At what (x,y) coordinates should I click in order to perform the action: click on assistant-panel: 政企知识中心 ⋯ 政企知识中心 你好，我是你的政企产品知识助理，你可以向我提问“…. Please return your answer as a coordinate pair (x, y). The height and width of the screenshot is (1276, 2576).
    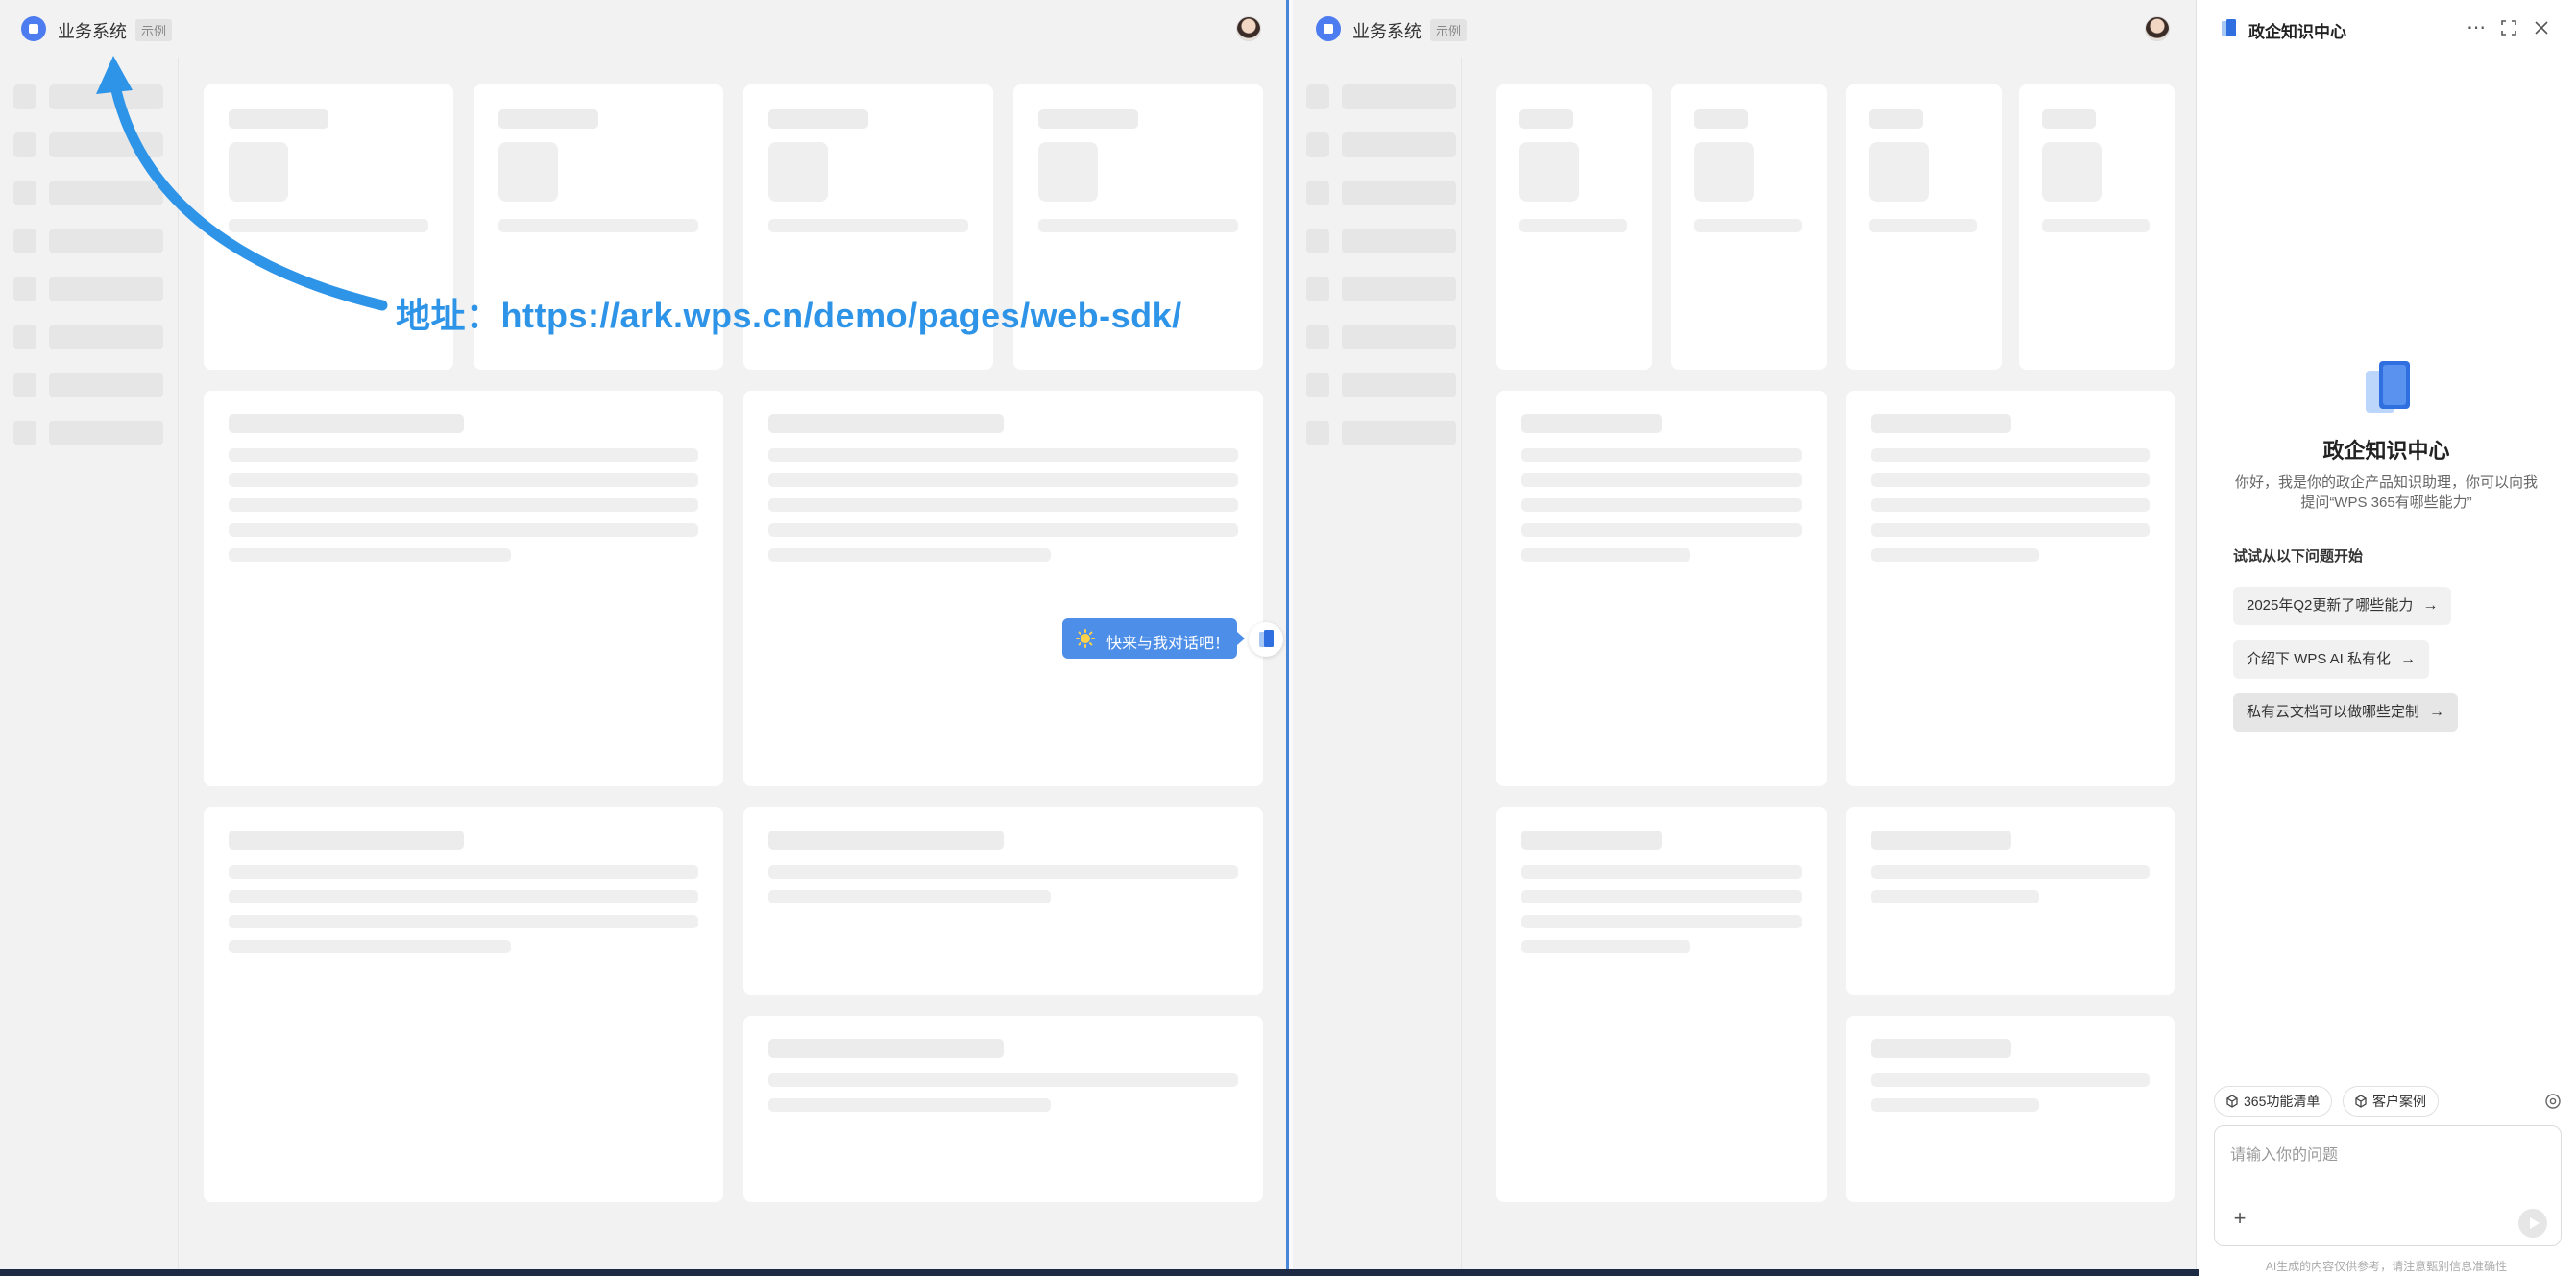
    Looking at the image, I should click on (2386, 638).